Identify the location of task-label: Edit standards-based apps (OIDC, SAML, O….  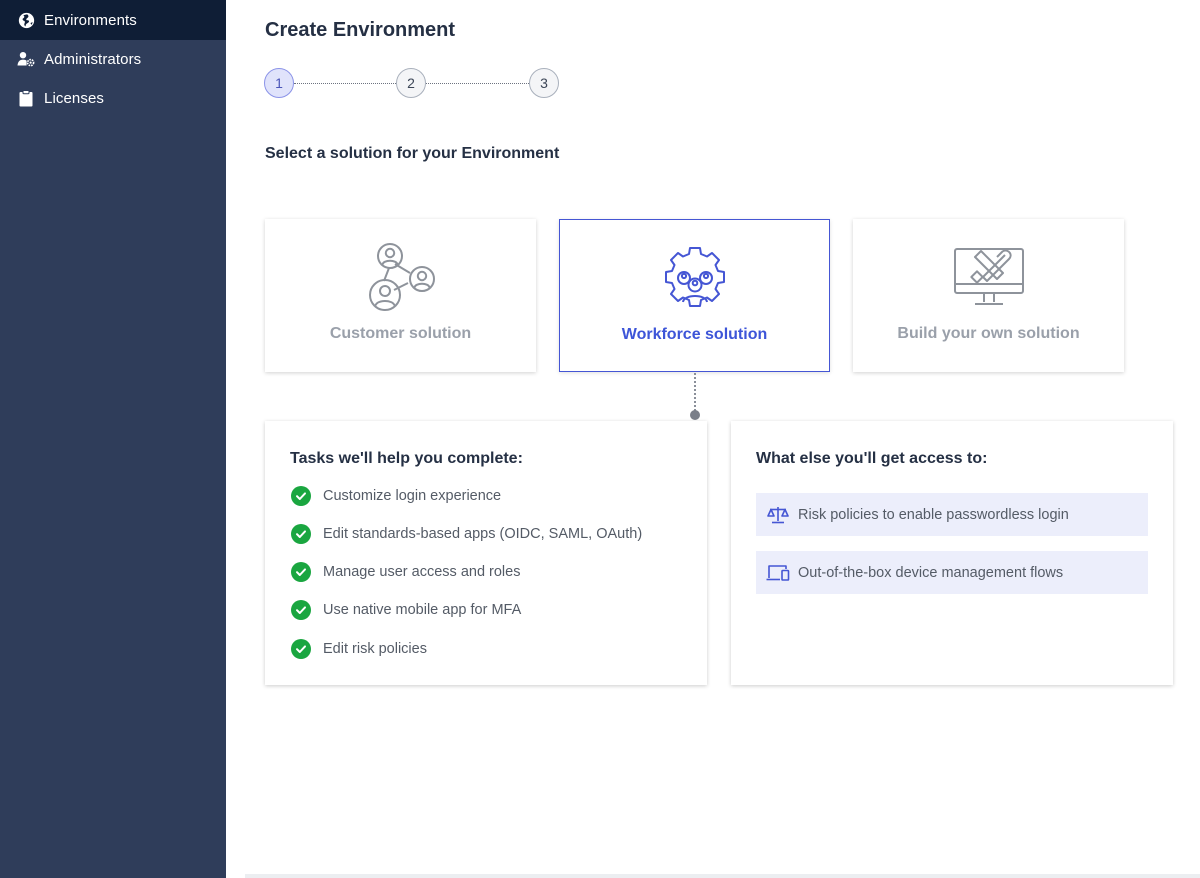
(483, 534).